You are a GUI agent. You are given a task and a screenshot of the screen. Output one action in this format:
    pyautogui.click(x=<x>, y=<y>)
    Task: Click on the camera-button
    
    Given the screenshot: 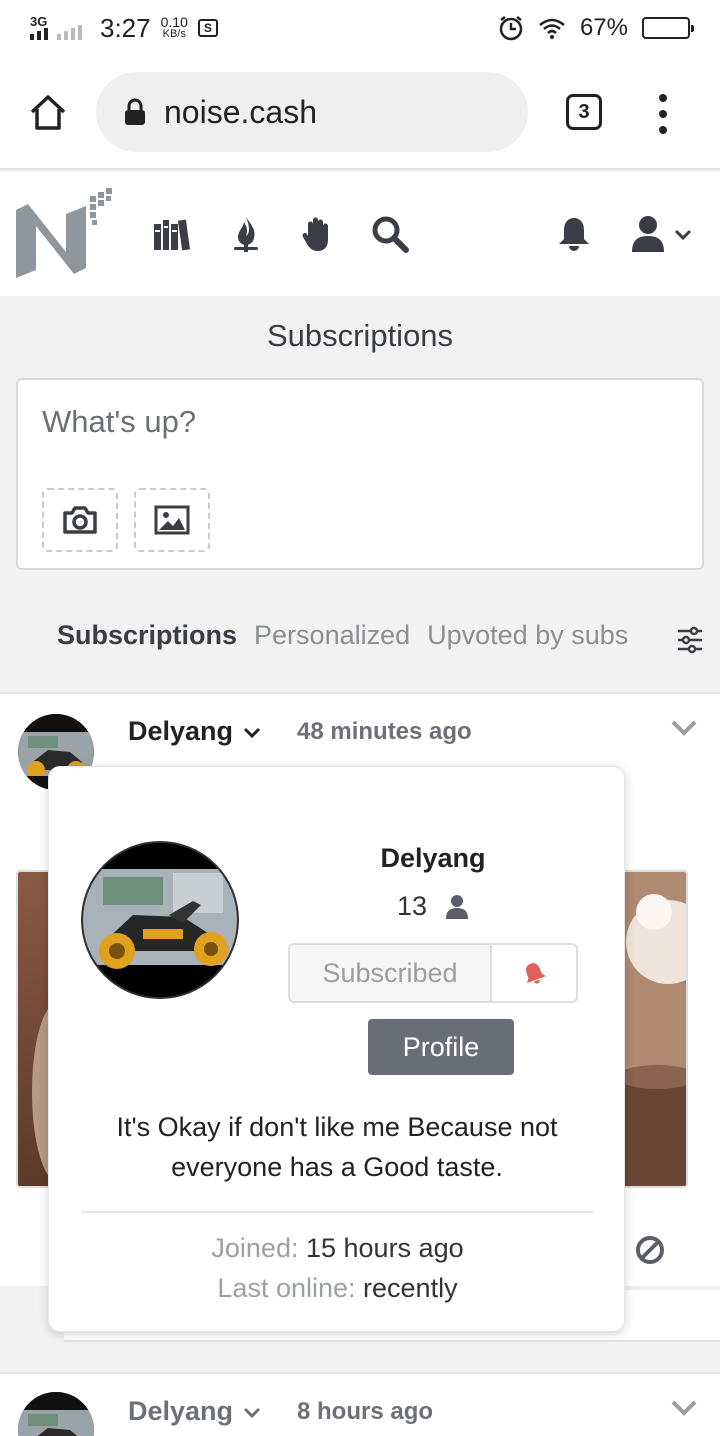 What is the action you would take?
    pyautogui.click(x=80, y=520)
    